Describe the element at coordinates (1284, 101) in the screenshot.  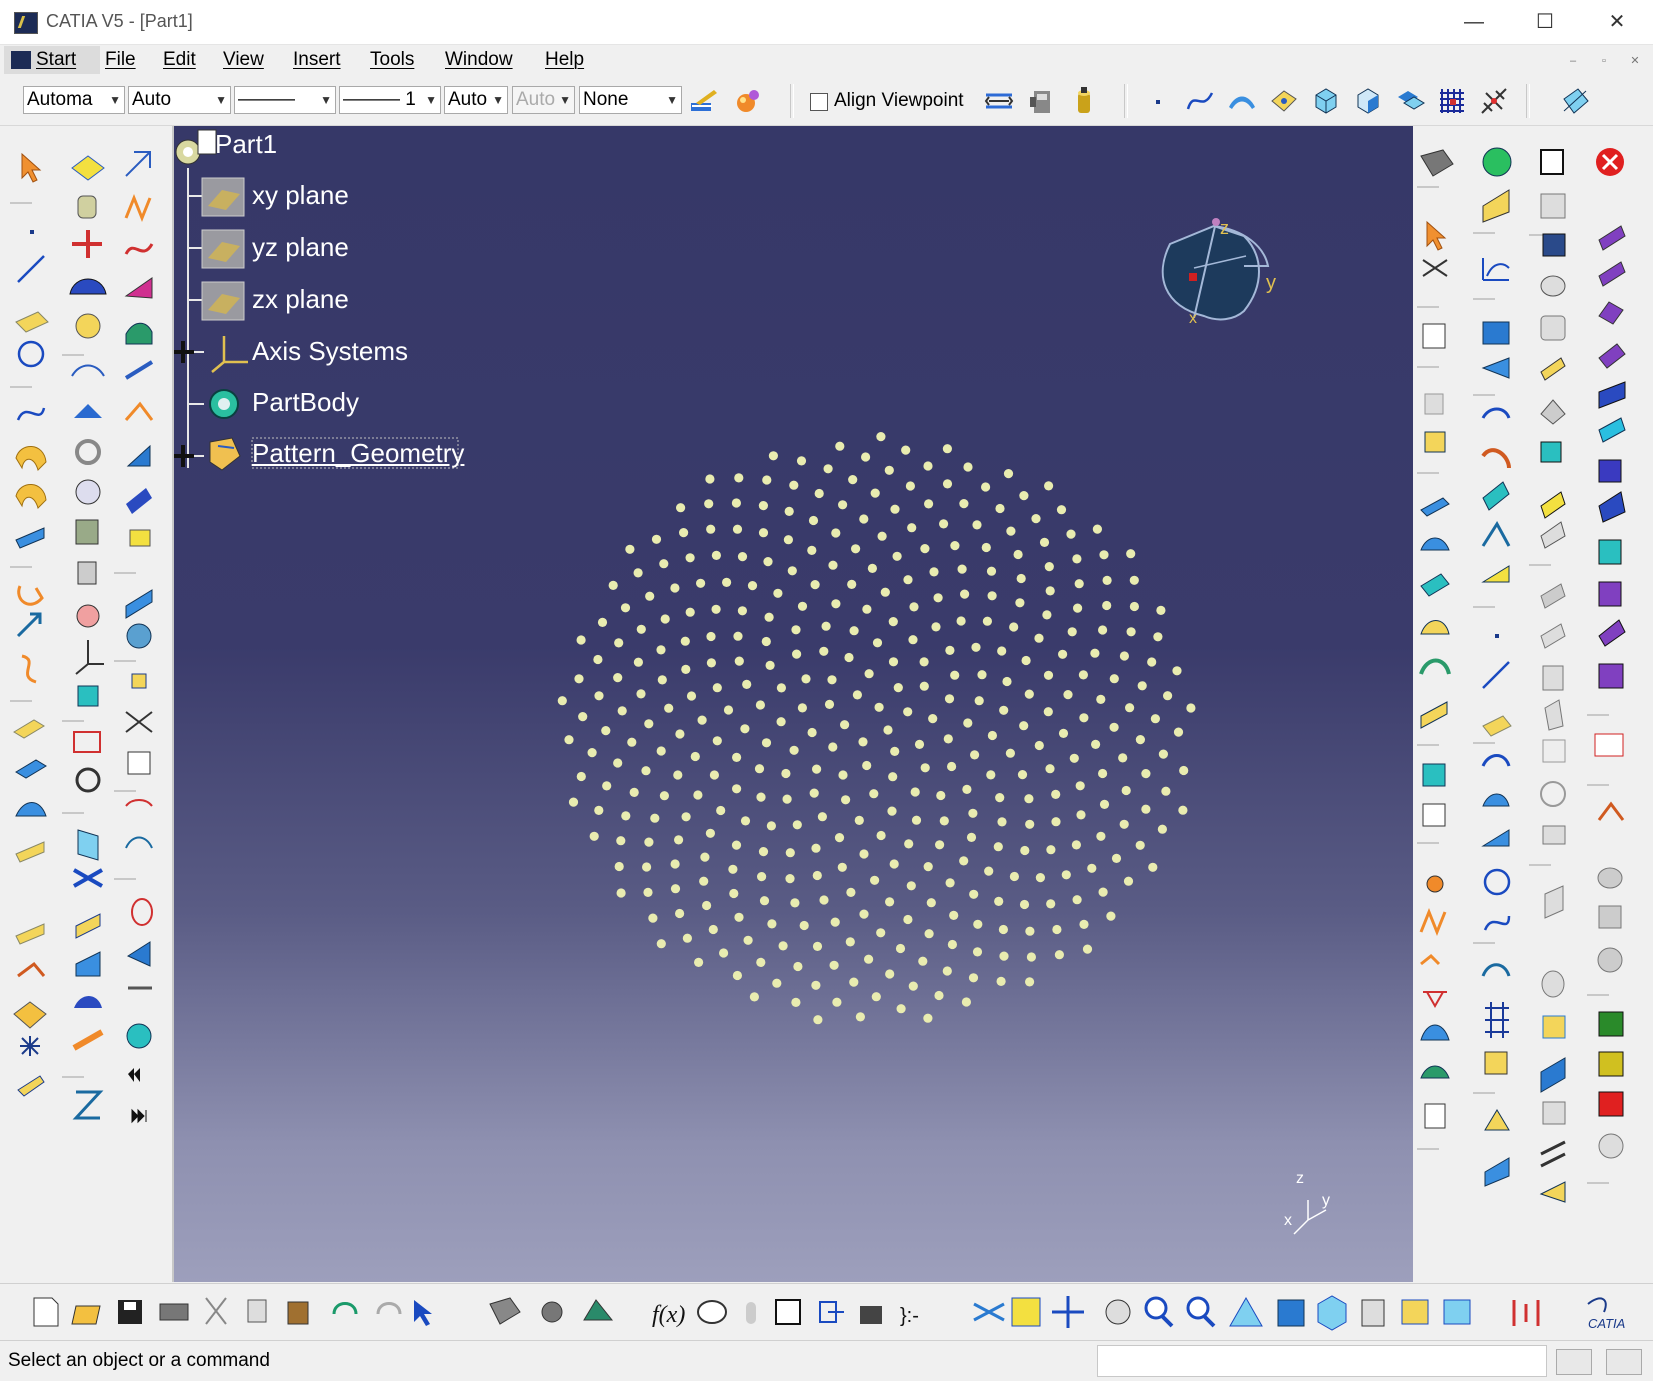
I see `join-icon` at that location.